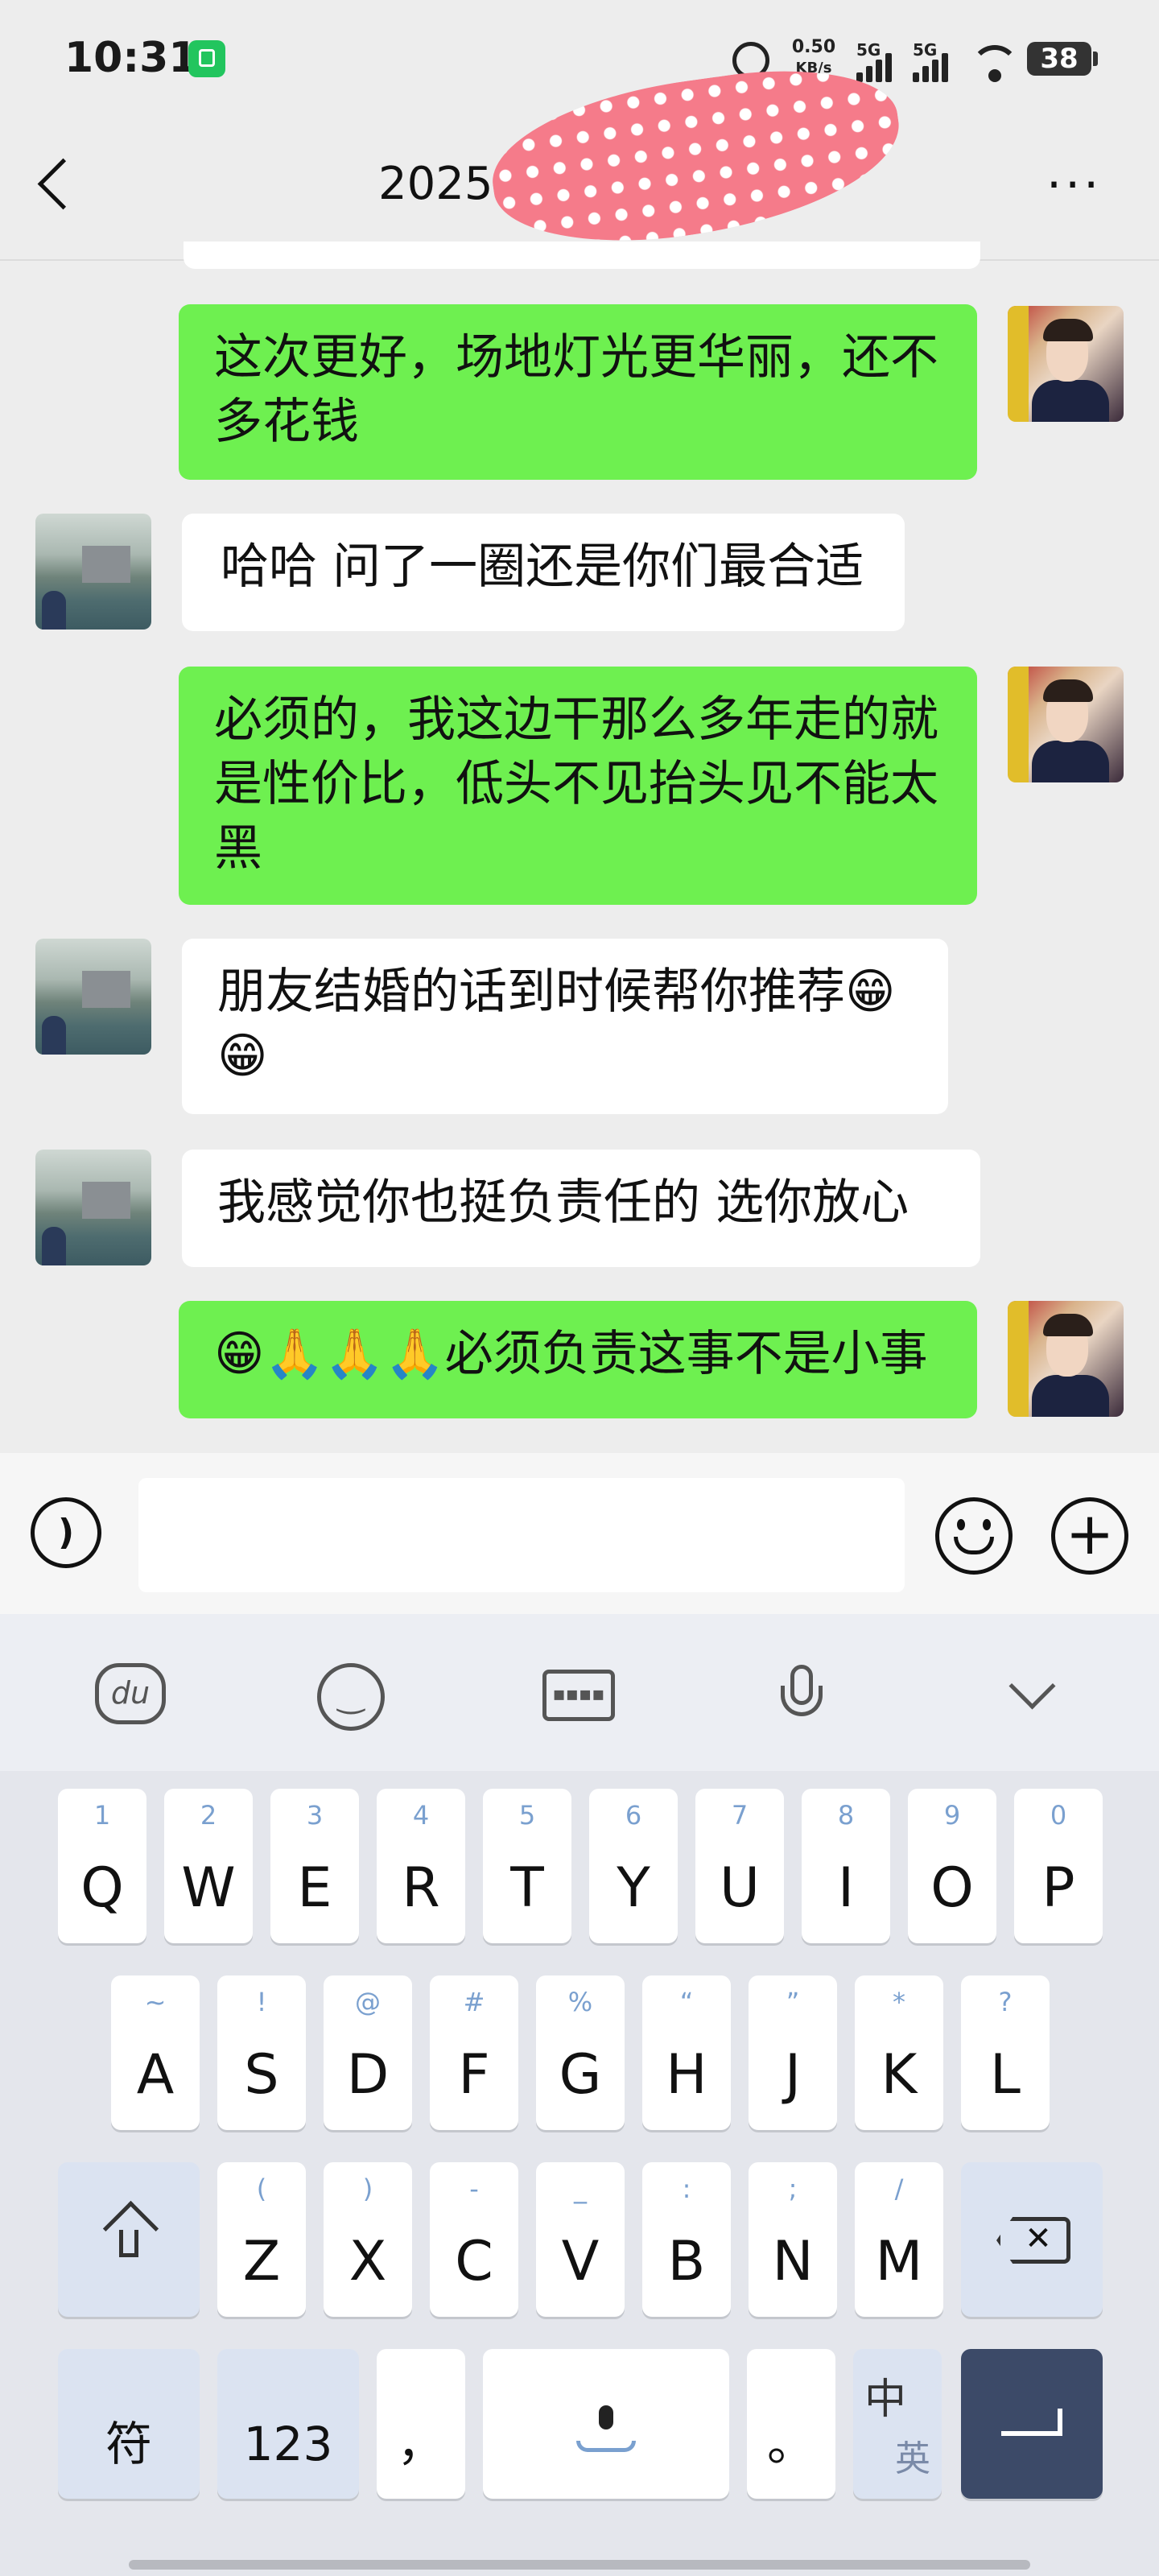 The image size is (1159, 2576). What do you see at coordinates (130, 2228) in the screenshot?
I see `shift-icon` at bounding box center [130, 2228].